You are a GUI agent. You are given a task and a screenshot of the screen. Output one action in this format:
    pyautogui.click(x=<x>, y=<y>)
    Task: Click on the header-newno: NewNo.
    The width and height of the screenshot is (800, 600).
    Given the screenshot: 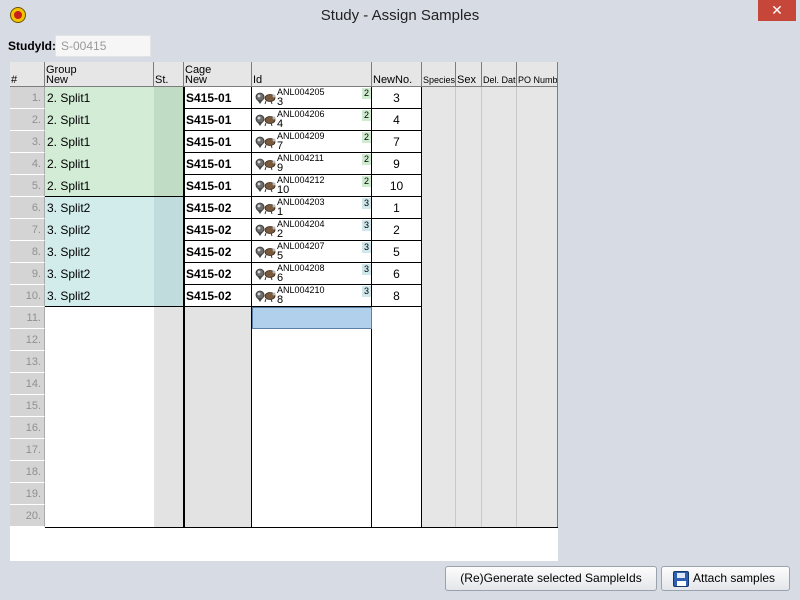 What is the action you would take?
    pyautogui.click(x=397, y=74)
    